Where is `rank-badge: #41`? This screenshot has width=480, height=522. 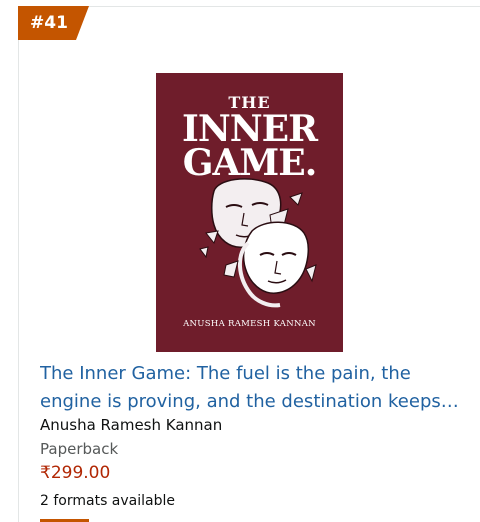
rank-badge: #41 is located at coordinates (53, 23).